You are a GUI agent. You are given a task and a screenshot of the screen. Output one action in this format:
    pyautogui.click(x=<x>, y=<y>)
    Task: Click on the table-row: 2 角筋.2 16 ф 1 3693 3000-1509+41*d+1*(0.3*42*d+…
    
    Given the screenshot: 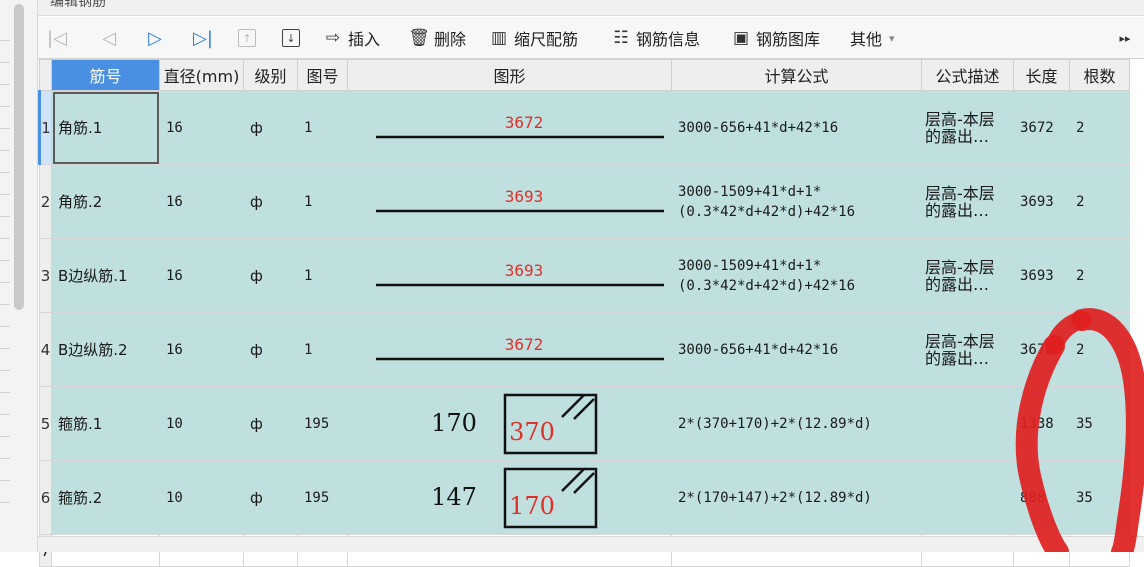 What is the action you would take?
    pyautogui.click(x=584, y=201)
    